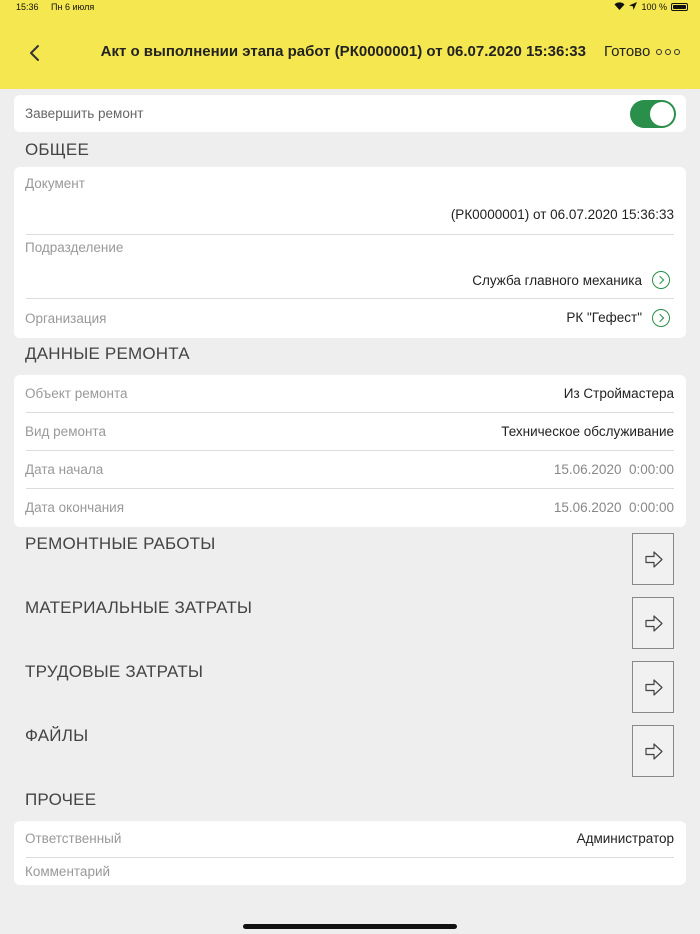 This screenshot has height=934, width=700. I want to click on files-open-button, so click(653, 751).